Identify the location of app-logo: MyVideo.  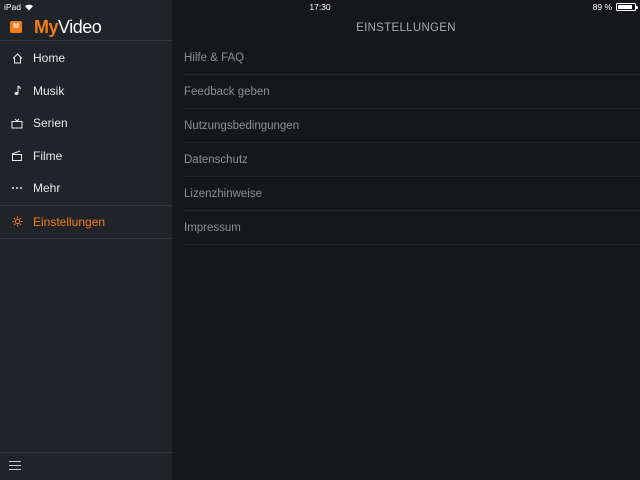
(68, 27).